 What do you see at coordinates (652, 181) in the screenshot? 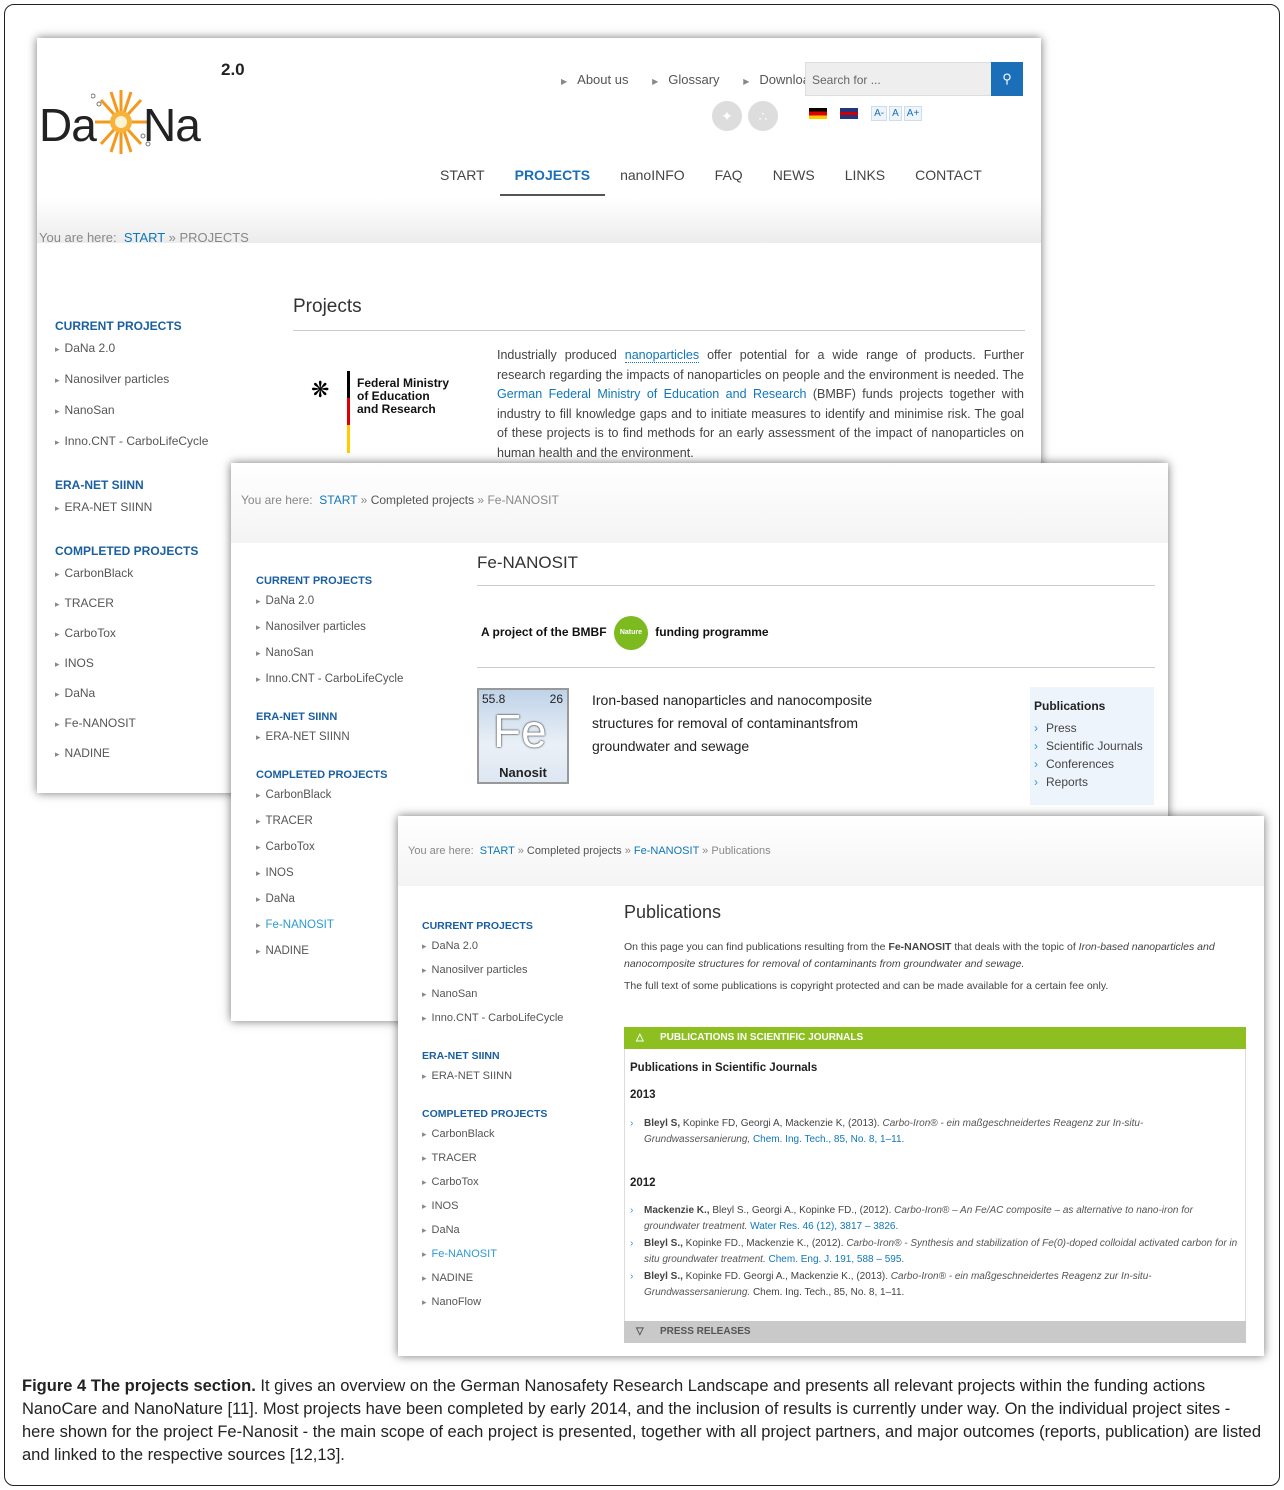
I see `nav-nanoinfo: nanoINFO` at bounding box center [652, 181].